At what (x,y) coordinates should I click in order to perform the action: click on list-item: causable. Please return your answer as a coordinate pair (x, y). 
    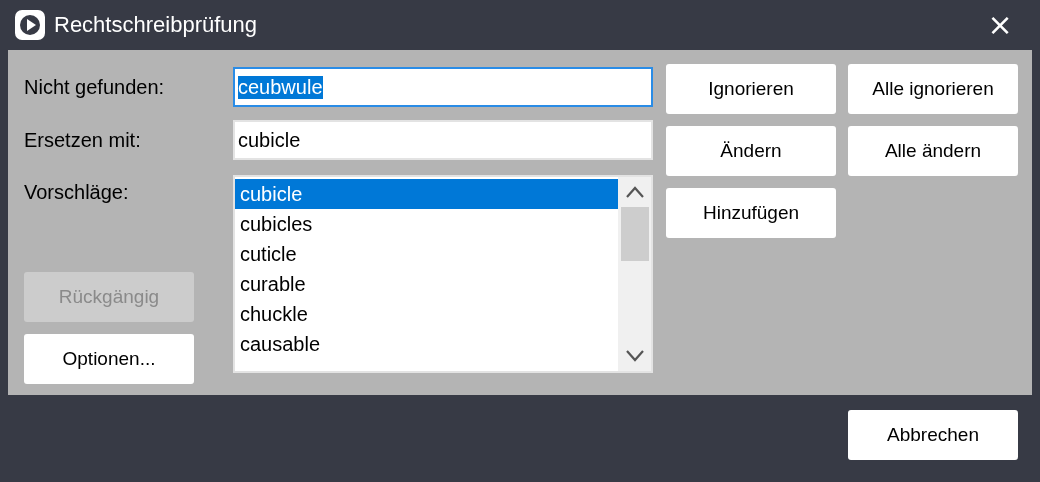
    Looking at the image, I should click on (426, 344).